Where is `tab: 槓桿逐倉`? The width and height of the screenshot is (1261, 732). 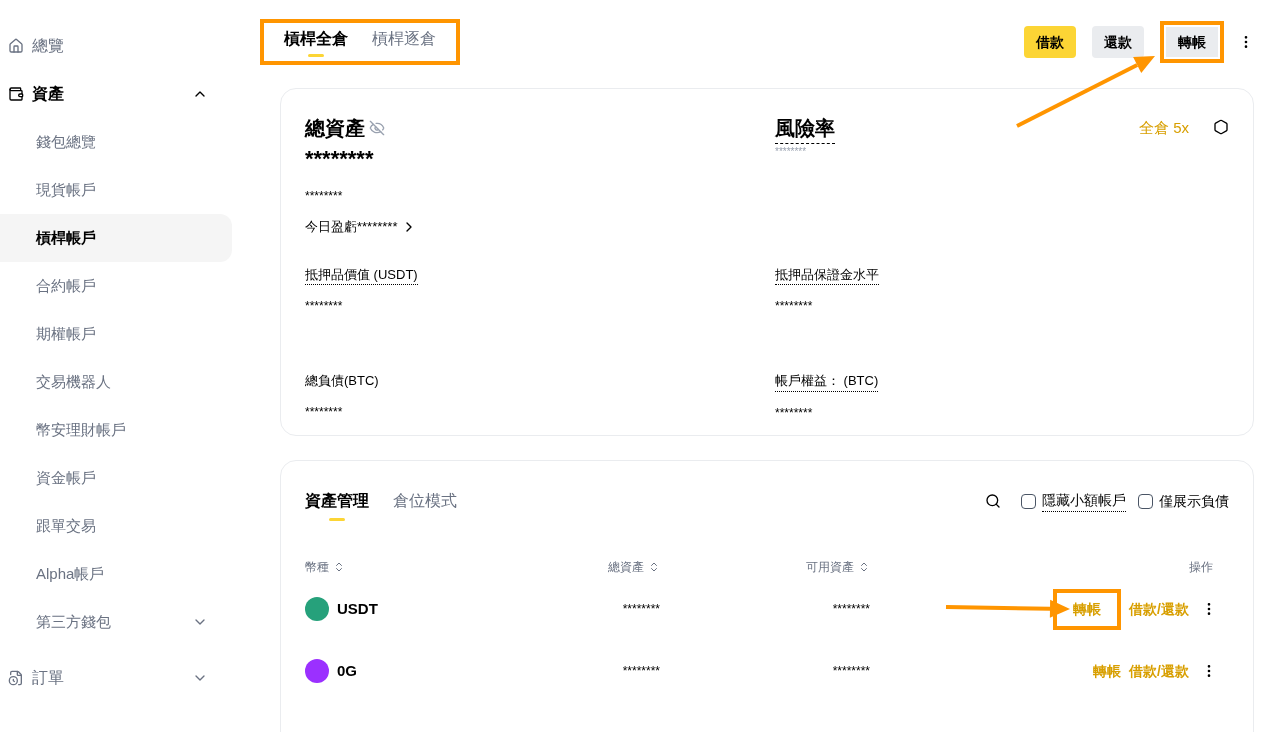 tab: 槓桿逐倉 is located at coordinates (404, 43).